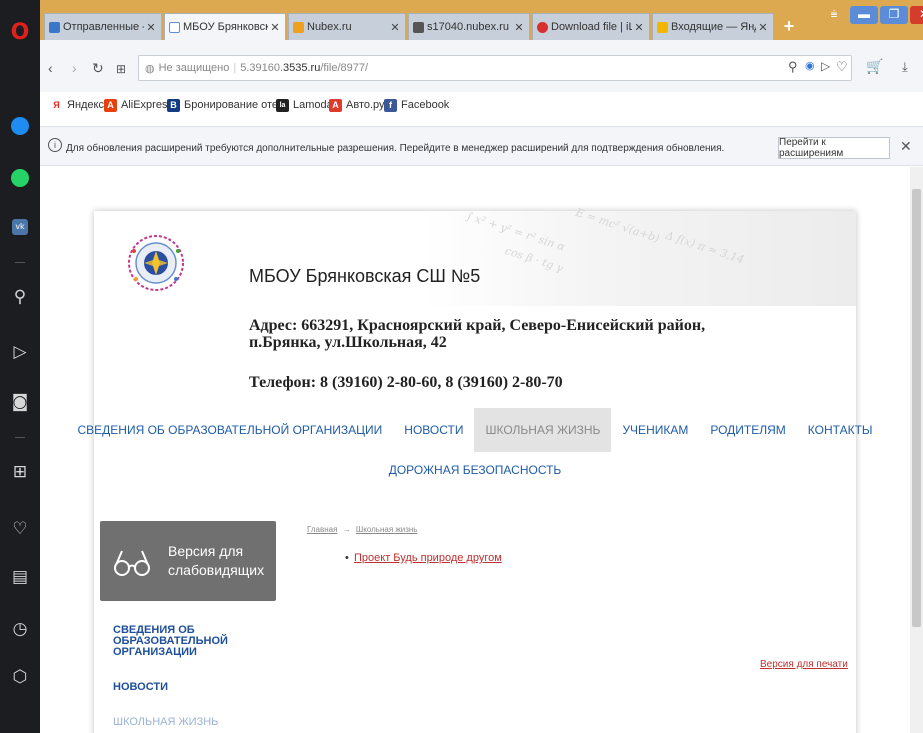 This screenshot has height=733, width=923. What do you see at coordinates (20, 577) in the screenshot?
I see `news-icon: ▤` at bounding box center [20, 577].